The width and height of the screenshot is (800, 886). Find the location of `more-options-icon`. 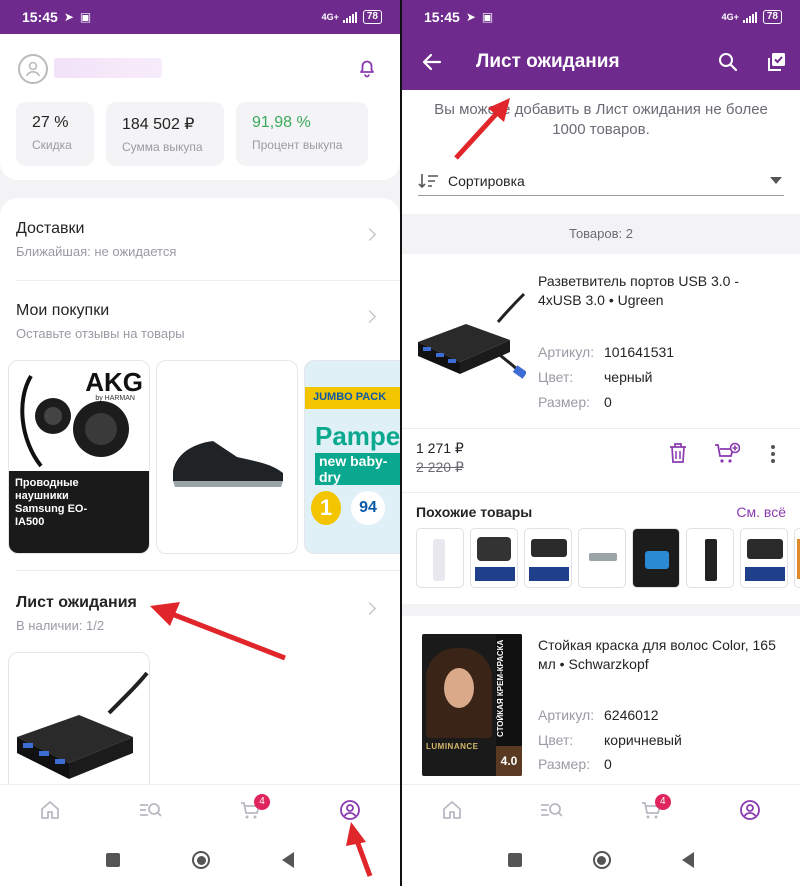

more-options-icon is located at coordinates (773, 456).